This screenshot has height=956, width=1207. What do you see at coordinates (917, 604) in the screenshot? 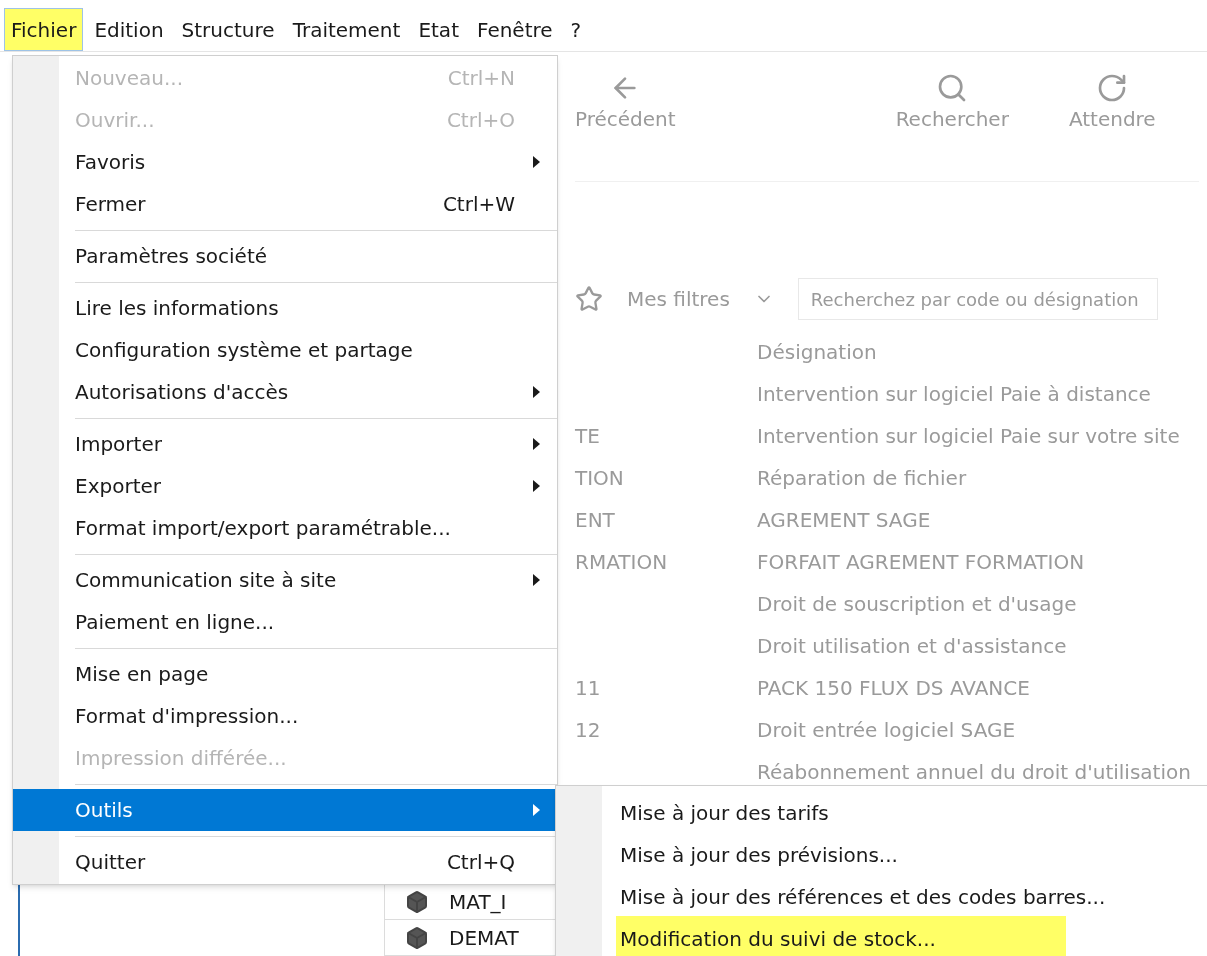
I see `table-cell-text: Droit de souscription et d'usage` at bounding box center [917, 604].